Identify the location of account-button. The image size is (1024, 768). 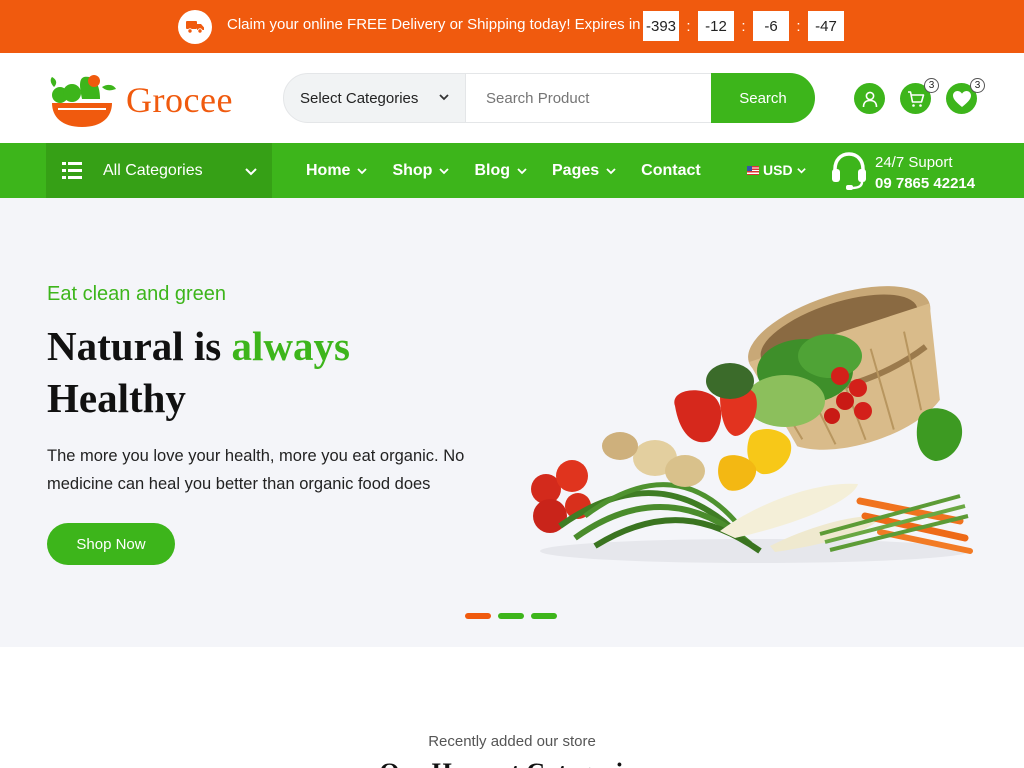
(869, 98).